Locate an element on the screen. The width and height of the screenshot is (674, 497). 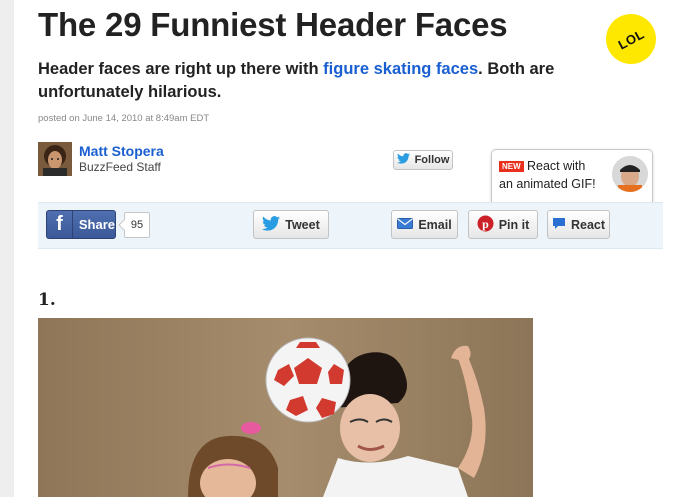
react-avatar is located at coordinates (630, 174).